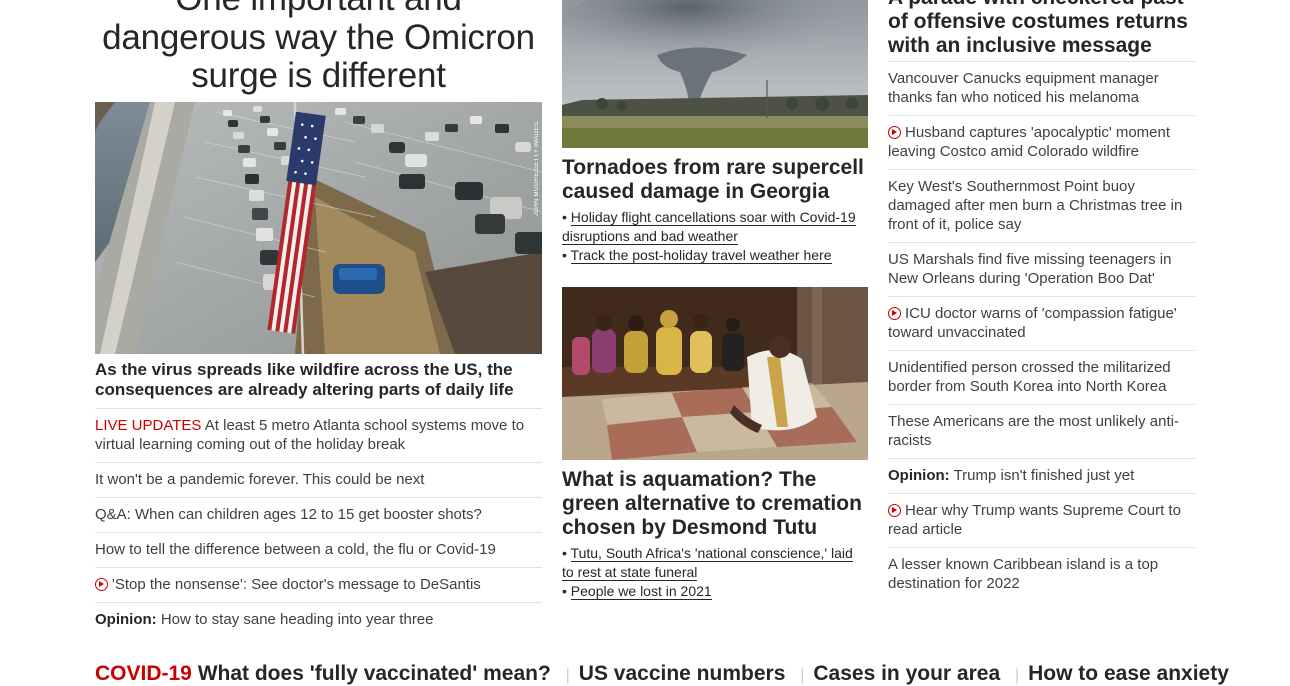  What do you see at coordinates (537, 168) in the screenshot?
I see `photo-credit: John Moore/Getty Images` at bounding box center [537, 168].